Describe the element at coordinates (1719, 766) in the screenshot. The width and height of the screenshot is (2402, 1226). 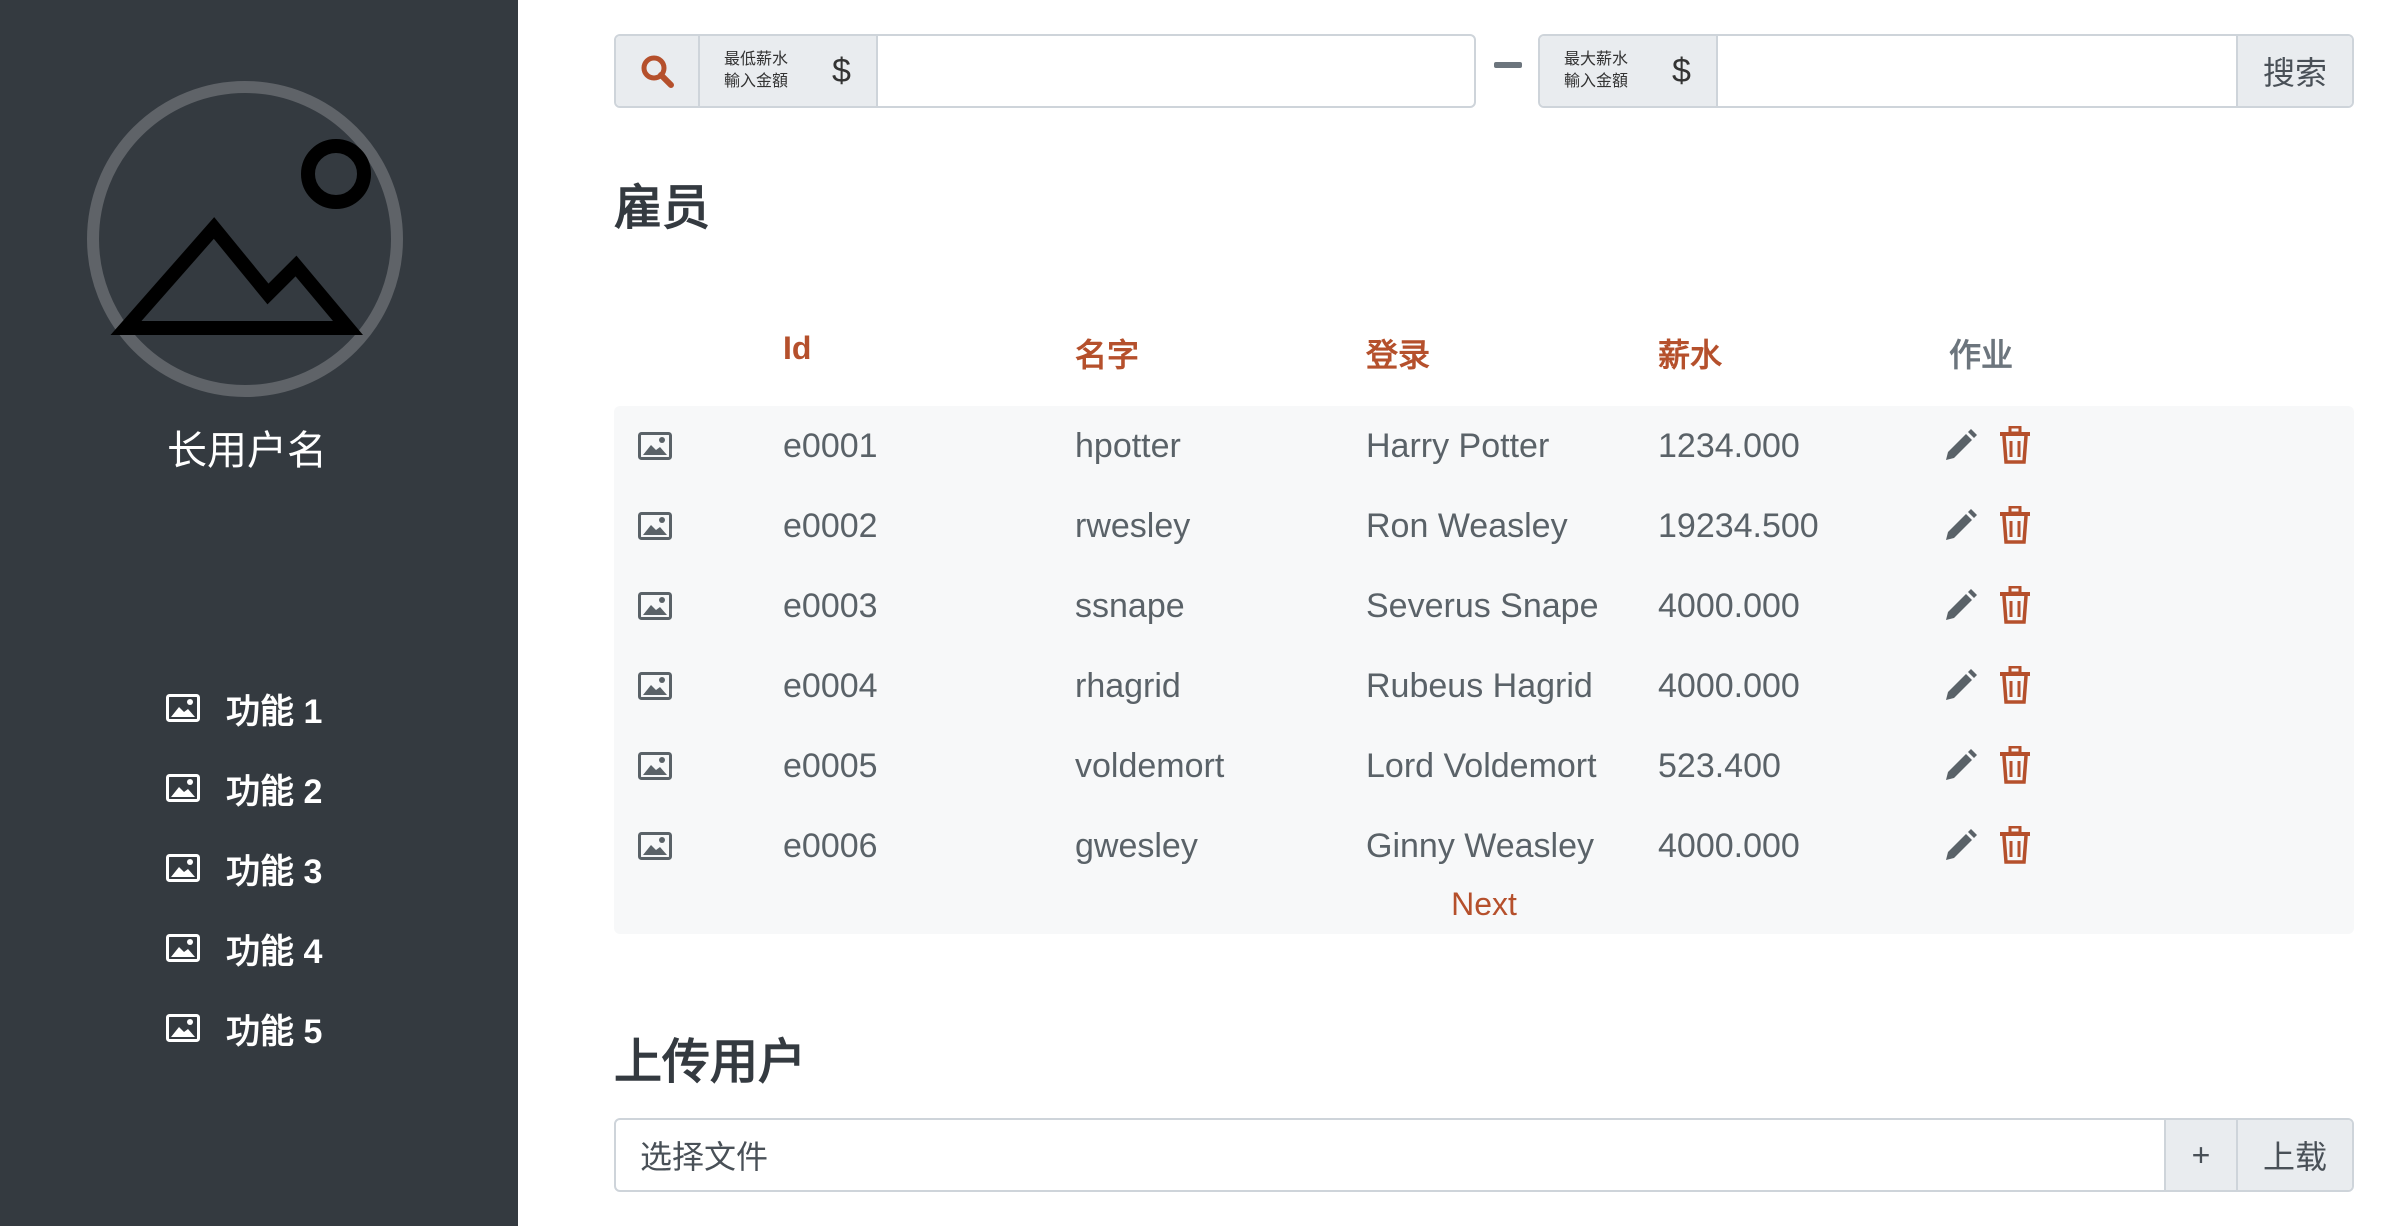
I see `cell-salary: 523.400` at that location.